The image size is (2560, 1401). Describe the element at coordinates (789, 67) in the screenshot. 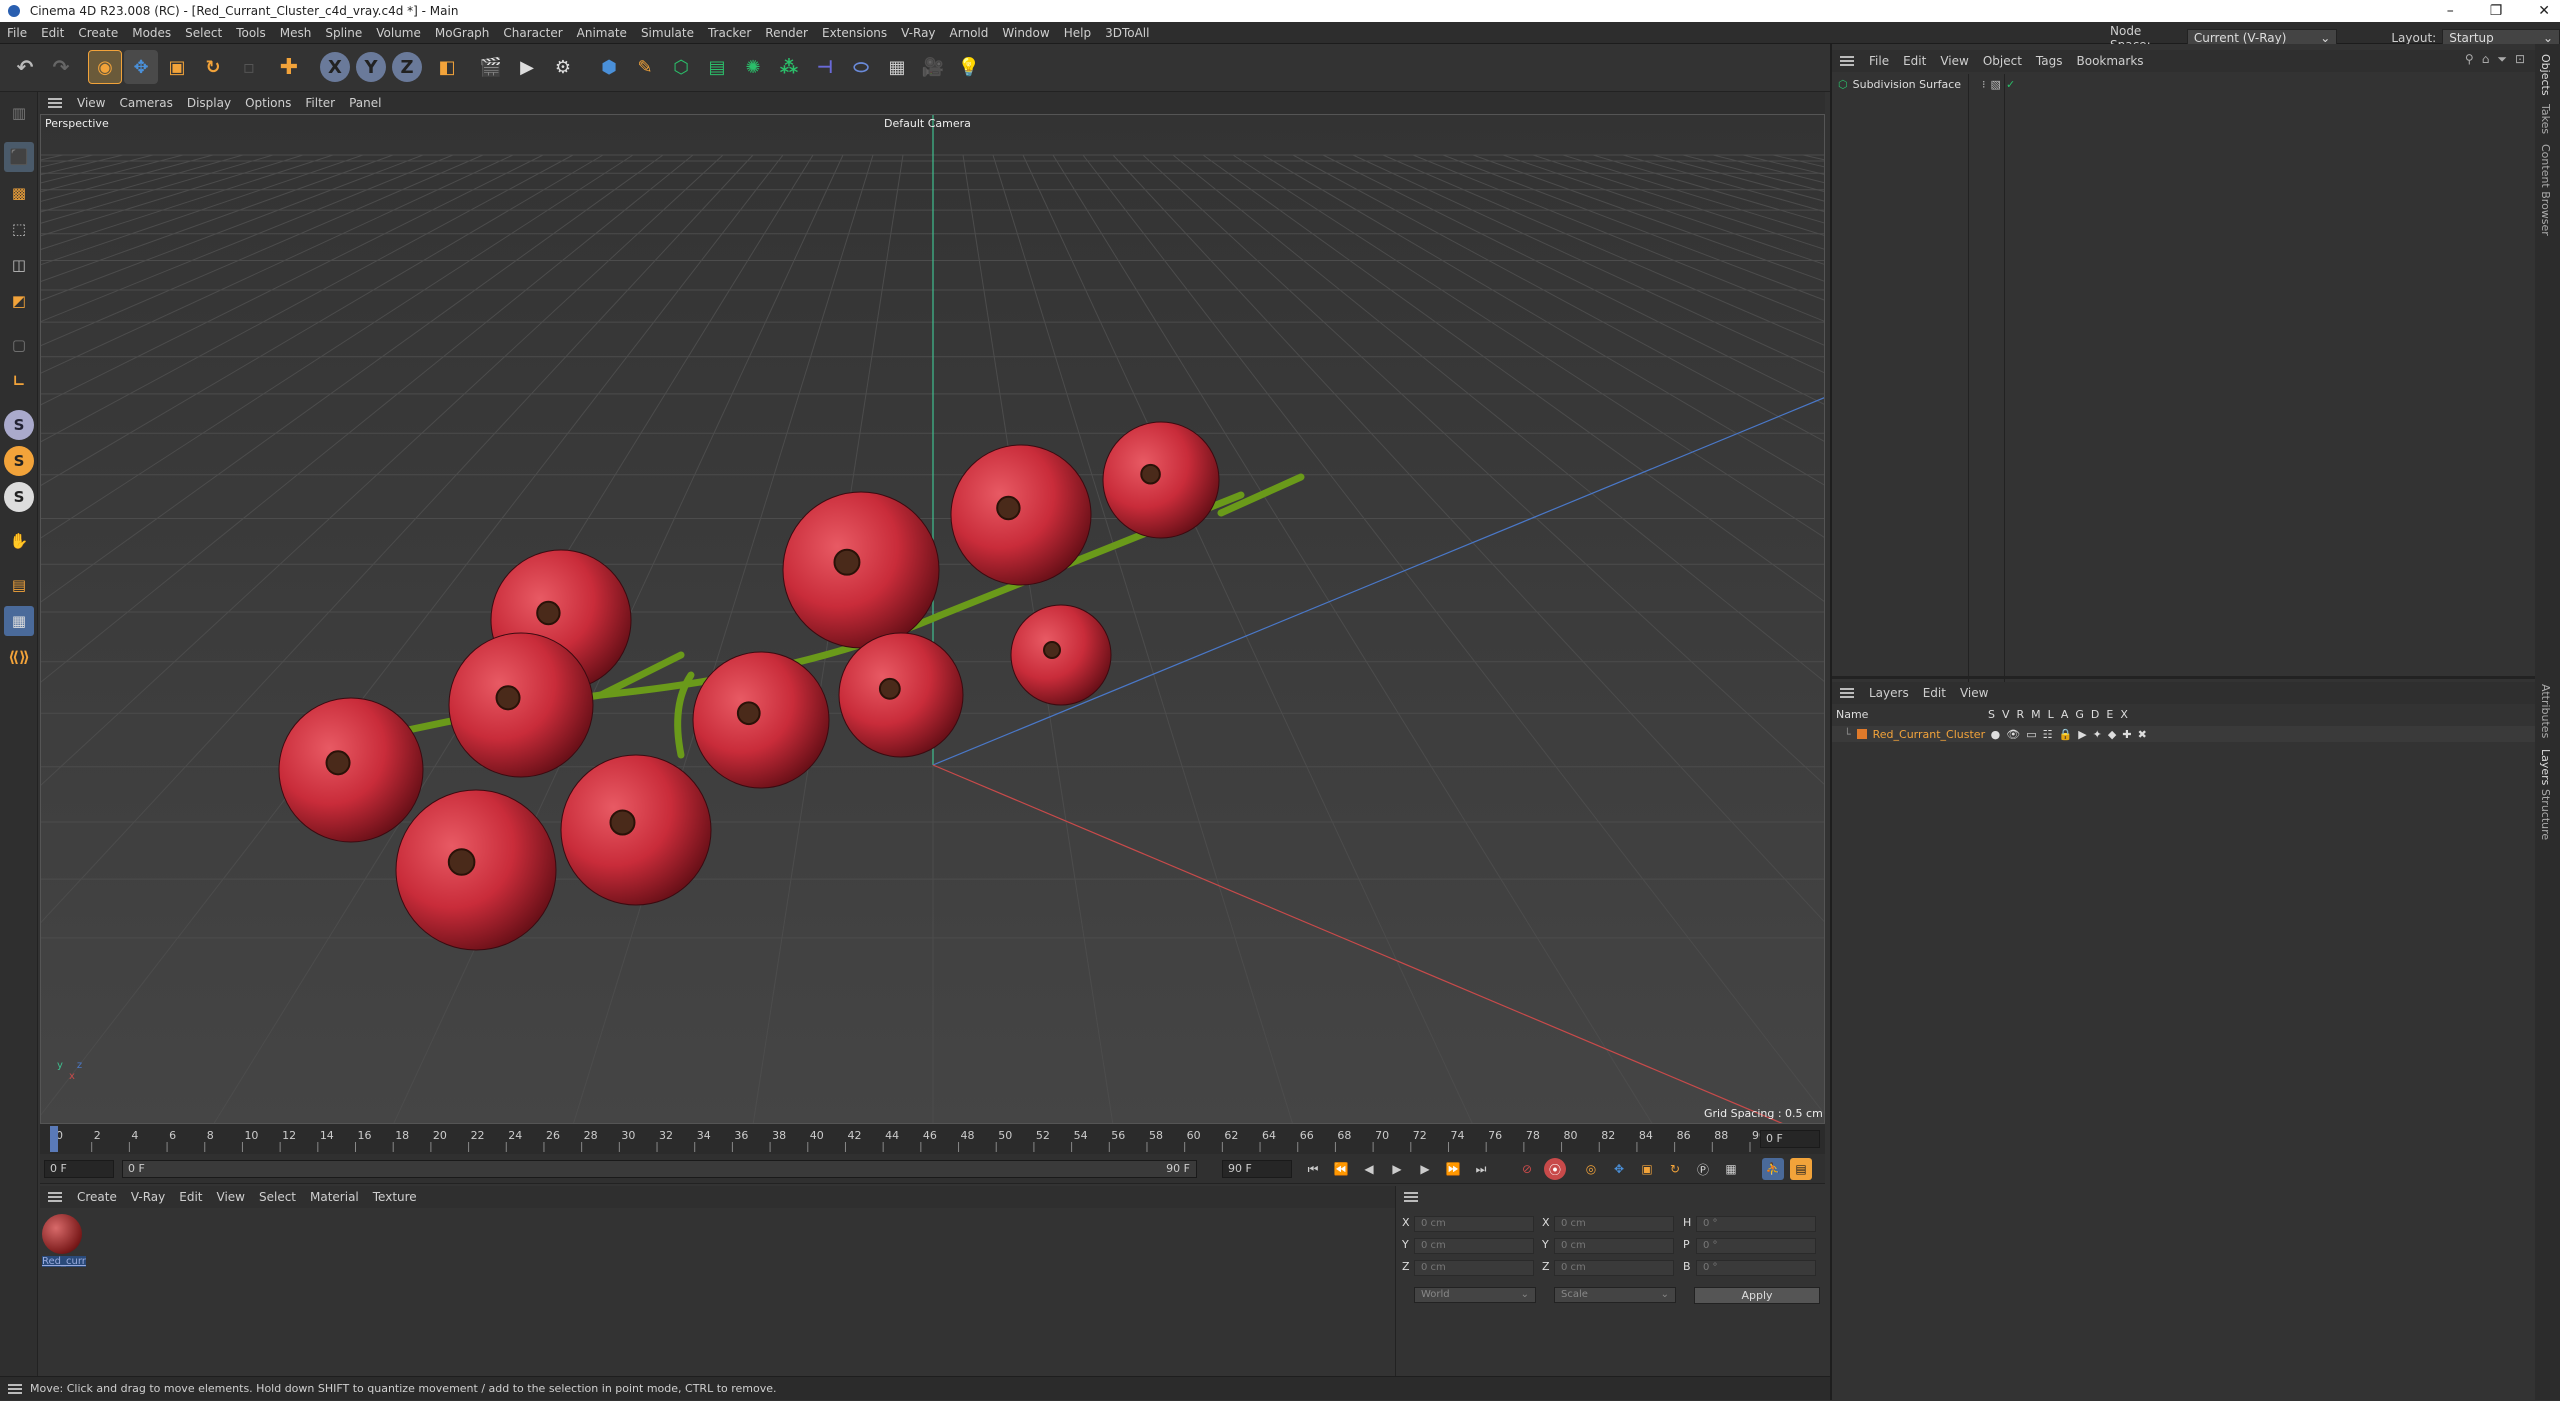

I see `mograph-icon: ⁂` at that location.